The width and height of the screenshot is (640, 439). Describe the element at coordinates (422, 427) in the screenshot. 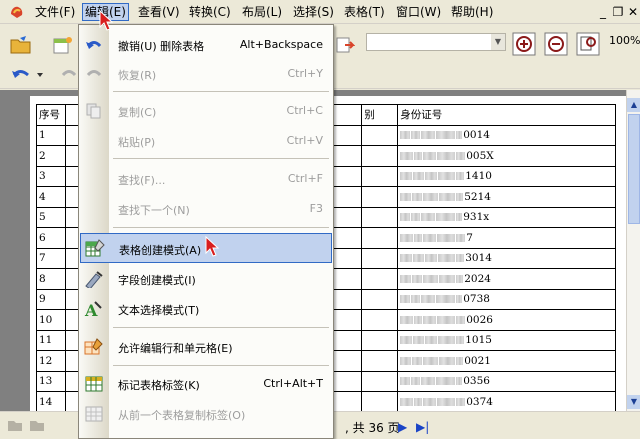

I see `last-page-icon: ▶|` at that location.